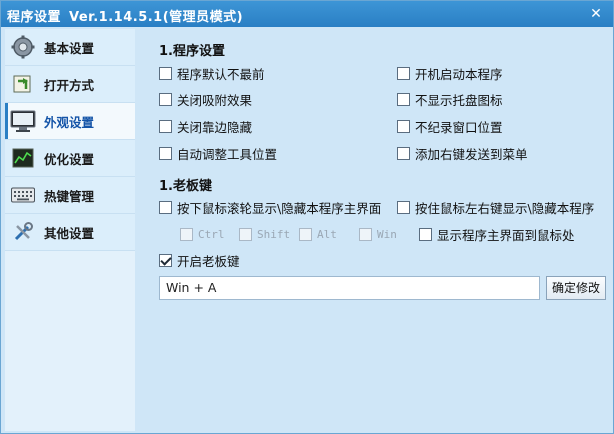  I want to click on option-enable-boss-key: 开启老板键, so click(199, 260).